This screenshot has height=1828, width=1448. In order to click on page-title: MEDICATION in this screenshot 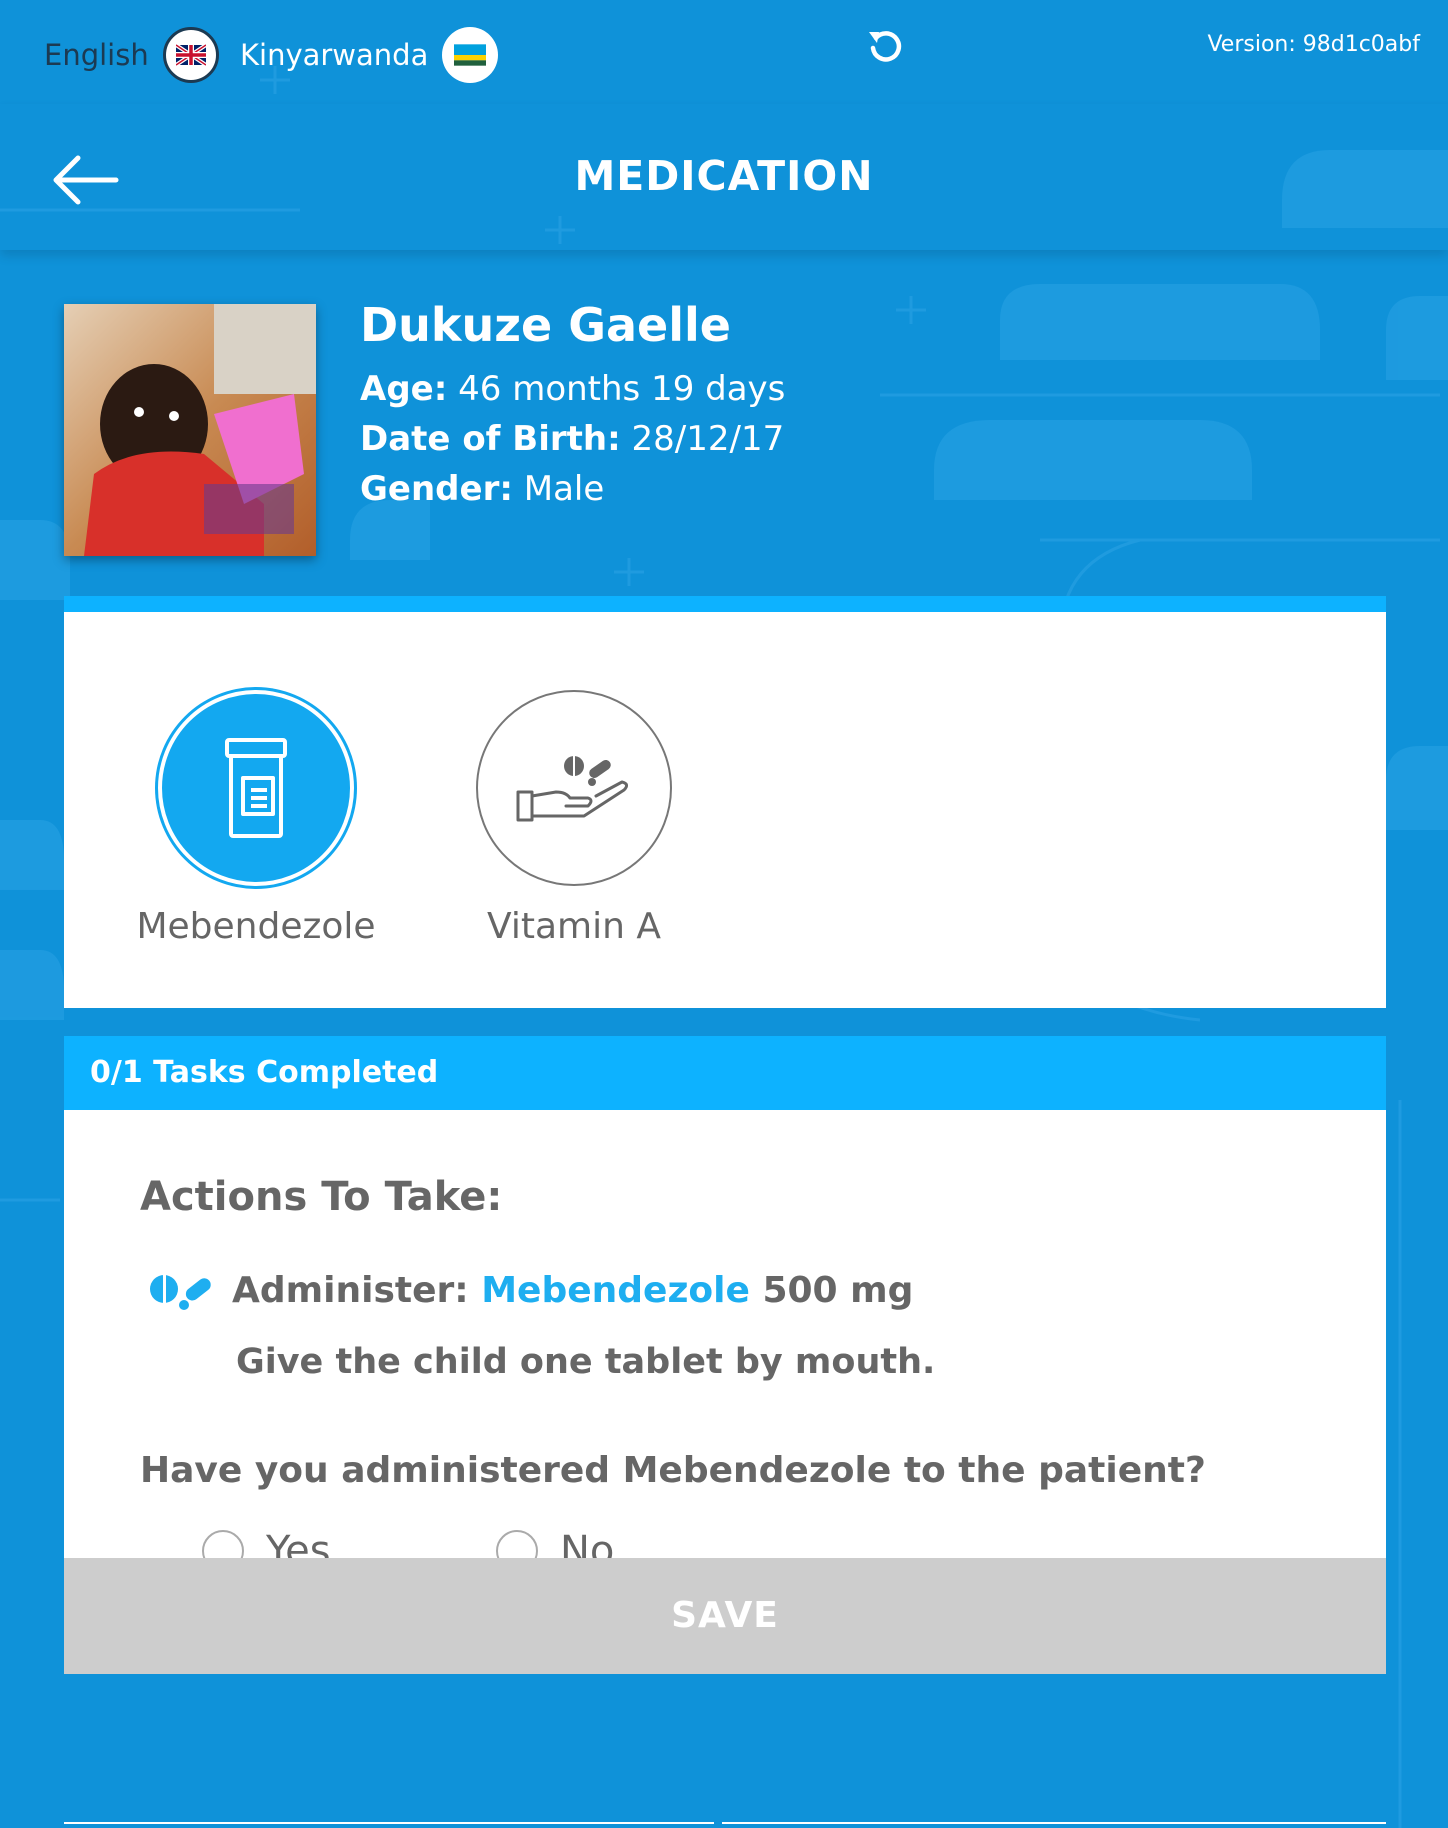, I will do `click(724, 176)`.